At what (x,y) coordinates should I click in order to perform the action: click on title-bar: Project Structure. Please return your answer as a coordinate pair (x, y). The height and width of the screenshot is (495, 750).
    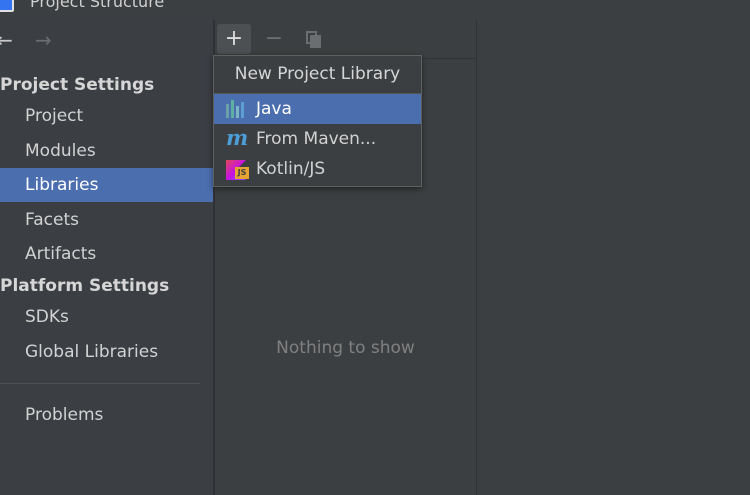
    Looking at the image, I should click on (375, 10).